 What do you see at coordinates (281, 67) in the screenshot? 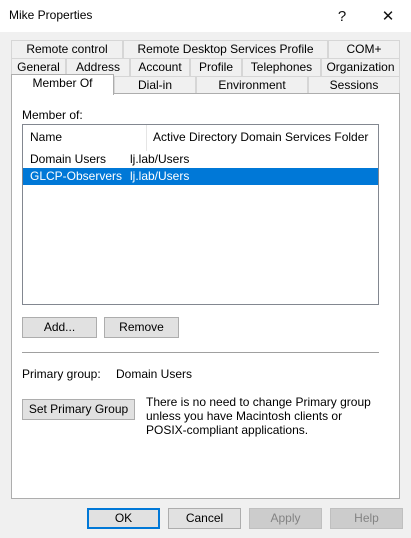
I see `tab-telephones: Telephones` at bounding box center [281, 67].